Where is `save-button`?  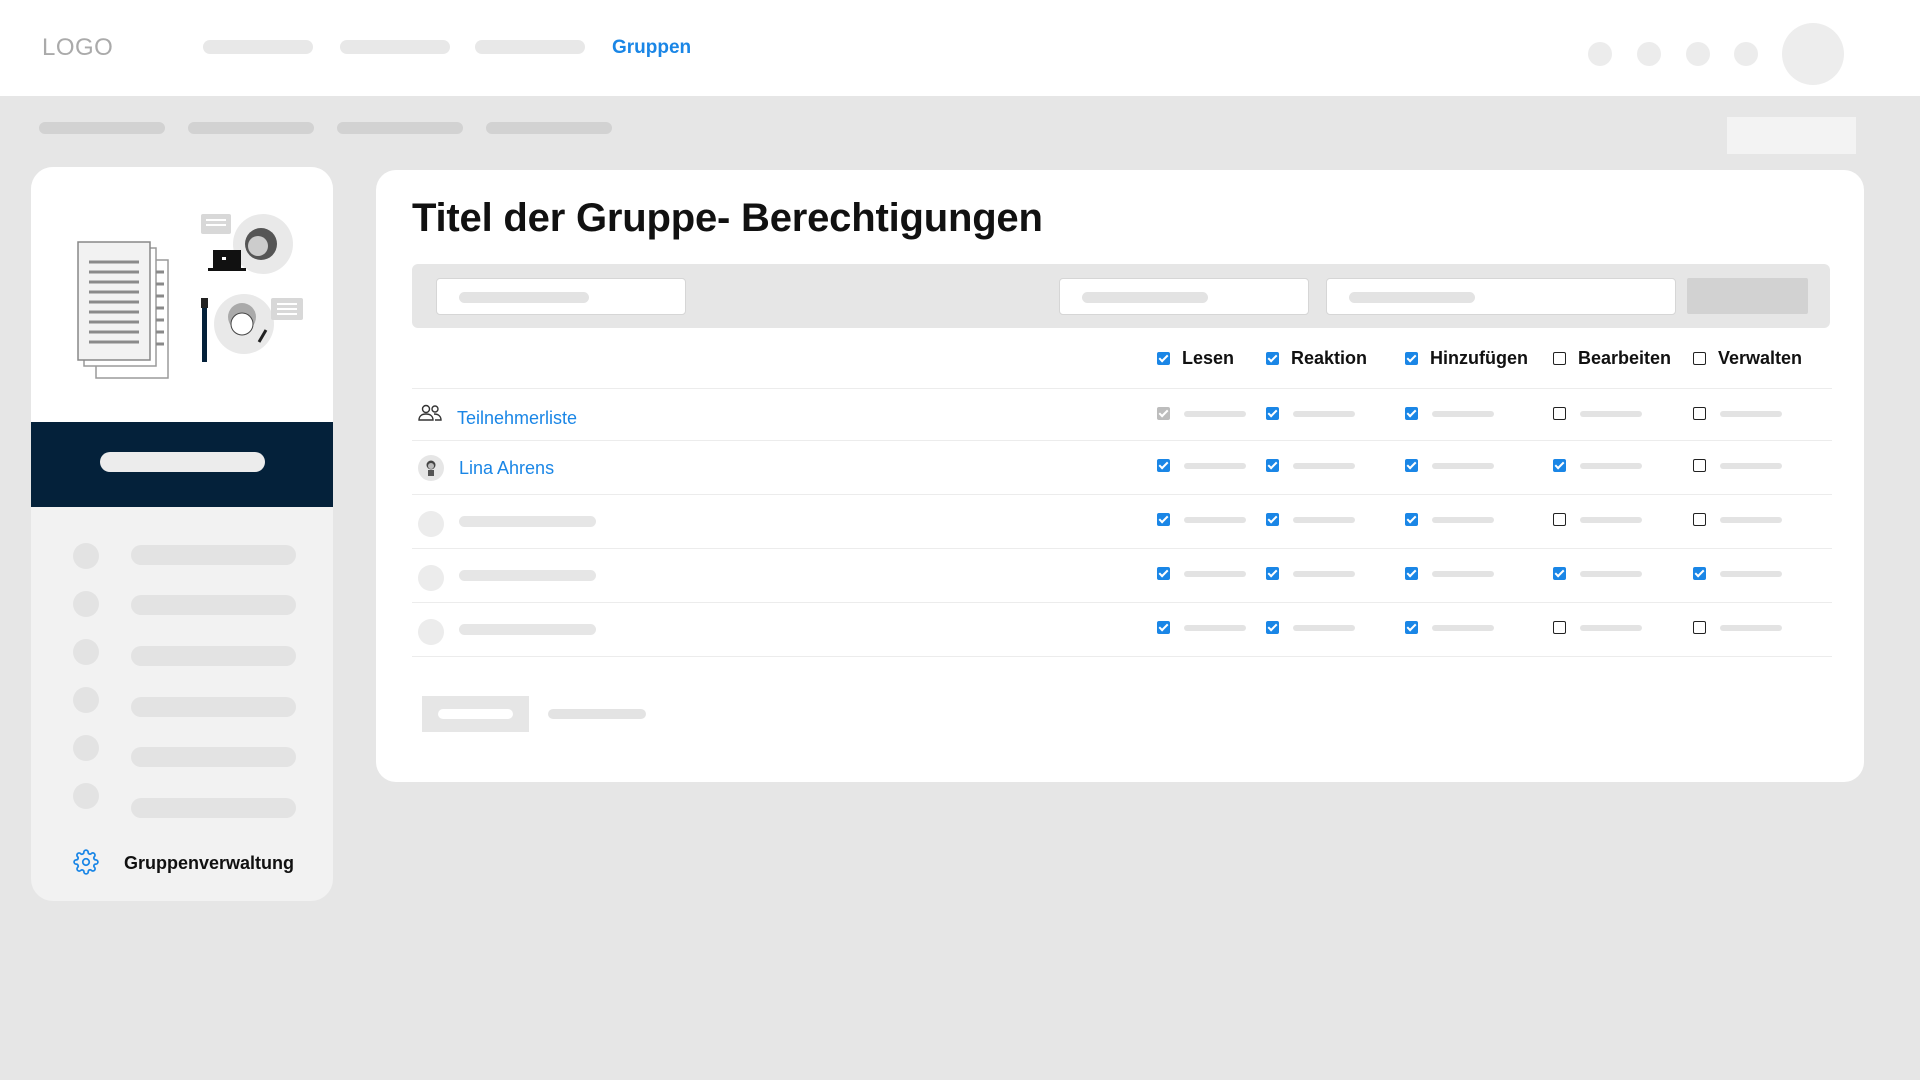 save-button is located at coordinates (475, 714).